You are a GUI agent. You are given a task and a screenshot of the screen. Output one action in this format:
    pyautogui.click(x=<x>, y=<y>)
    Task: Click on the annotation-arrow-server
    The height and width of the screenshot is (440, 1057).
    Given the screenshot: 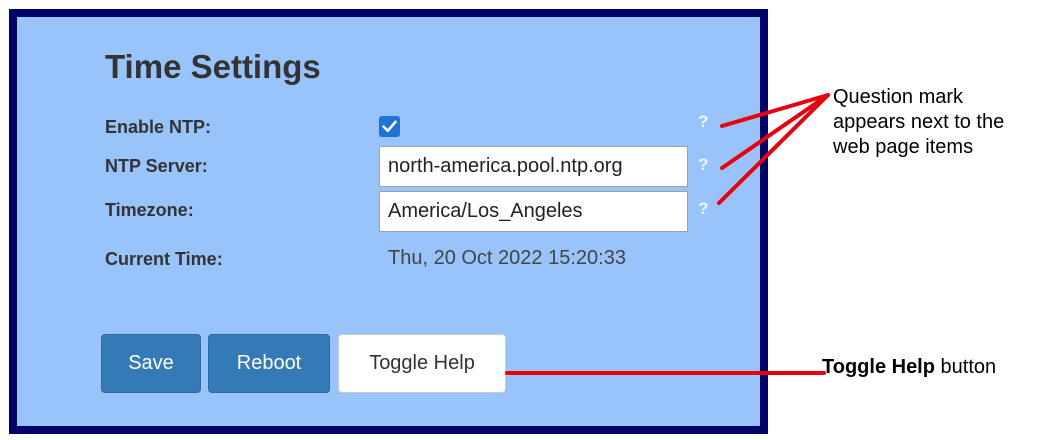 What is the action you would take?
    pyautogui.click(x=775, y=131)
    